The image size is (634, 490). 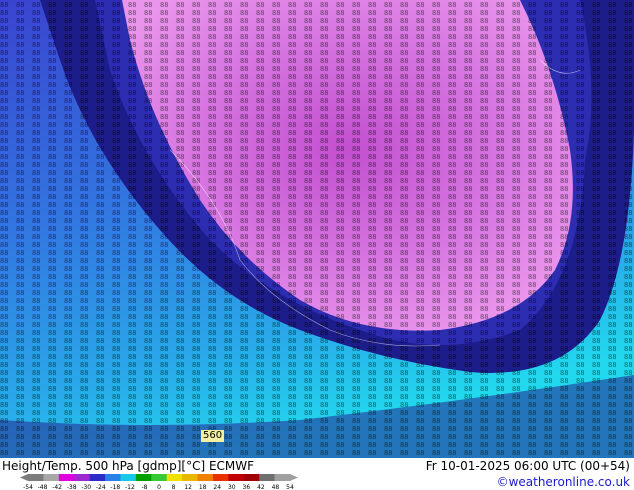 What do you see at coordinates (203, 487) in the screenshot?
I see `scale-tick-label: 18` at bounding box center [203, 487].